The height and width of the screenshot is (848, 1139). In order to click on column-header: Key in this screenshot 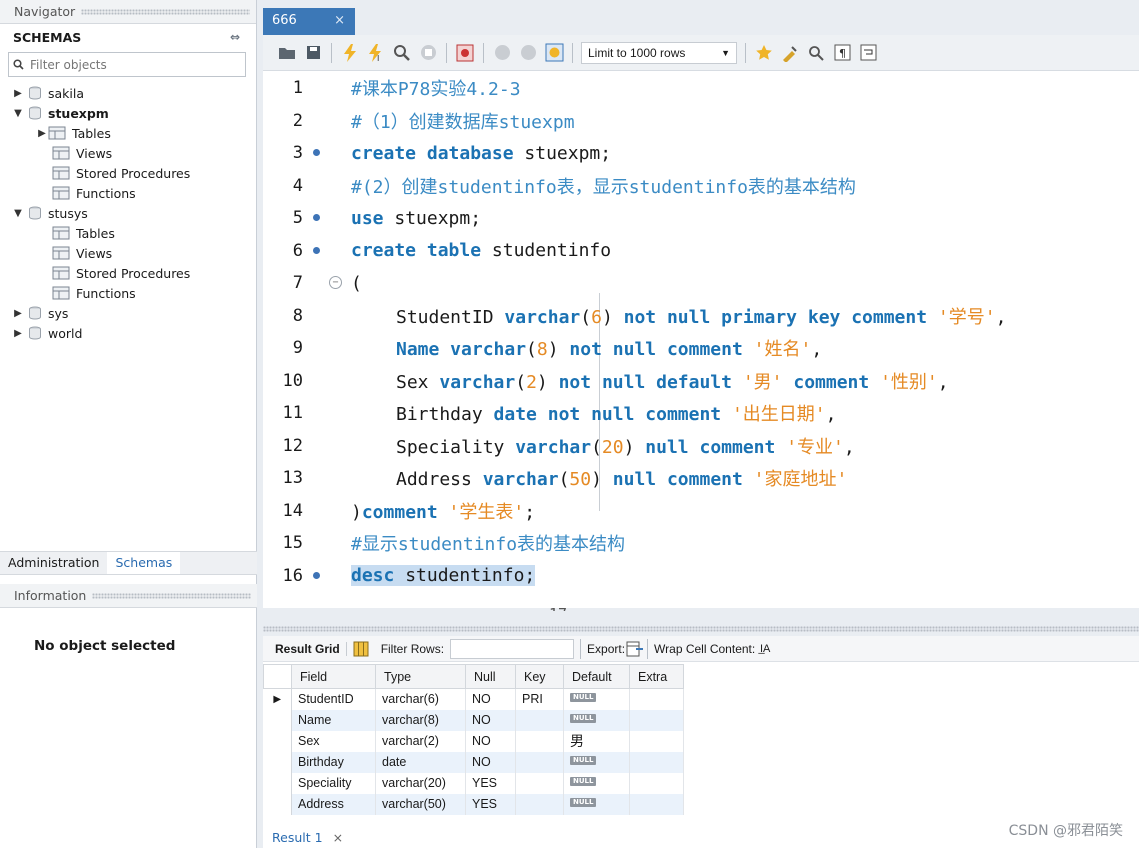, I will do `click(539, 676)`.